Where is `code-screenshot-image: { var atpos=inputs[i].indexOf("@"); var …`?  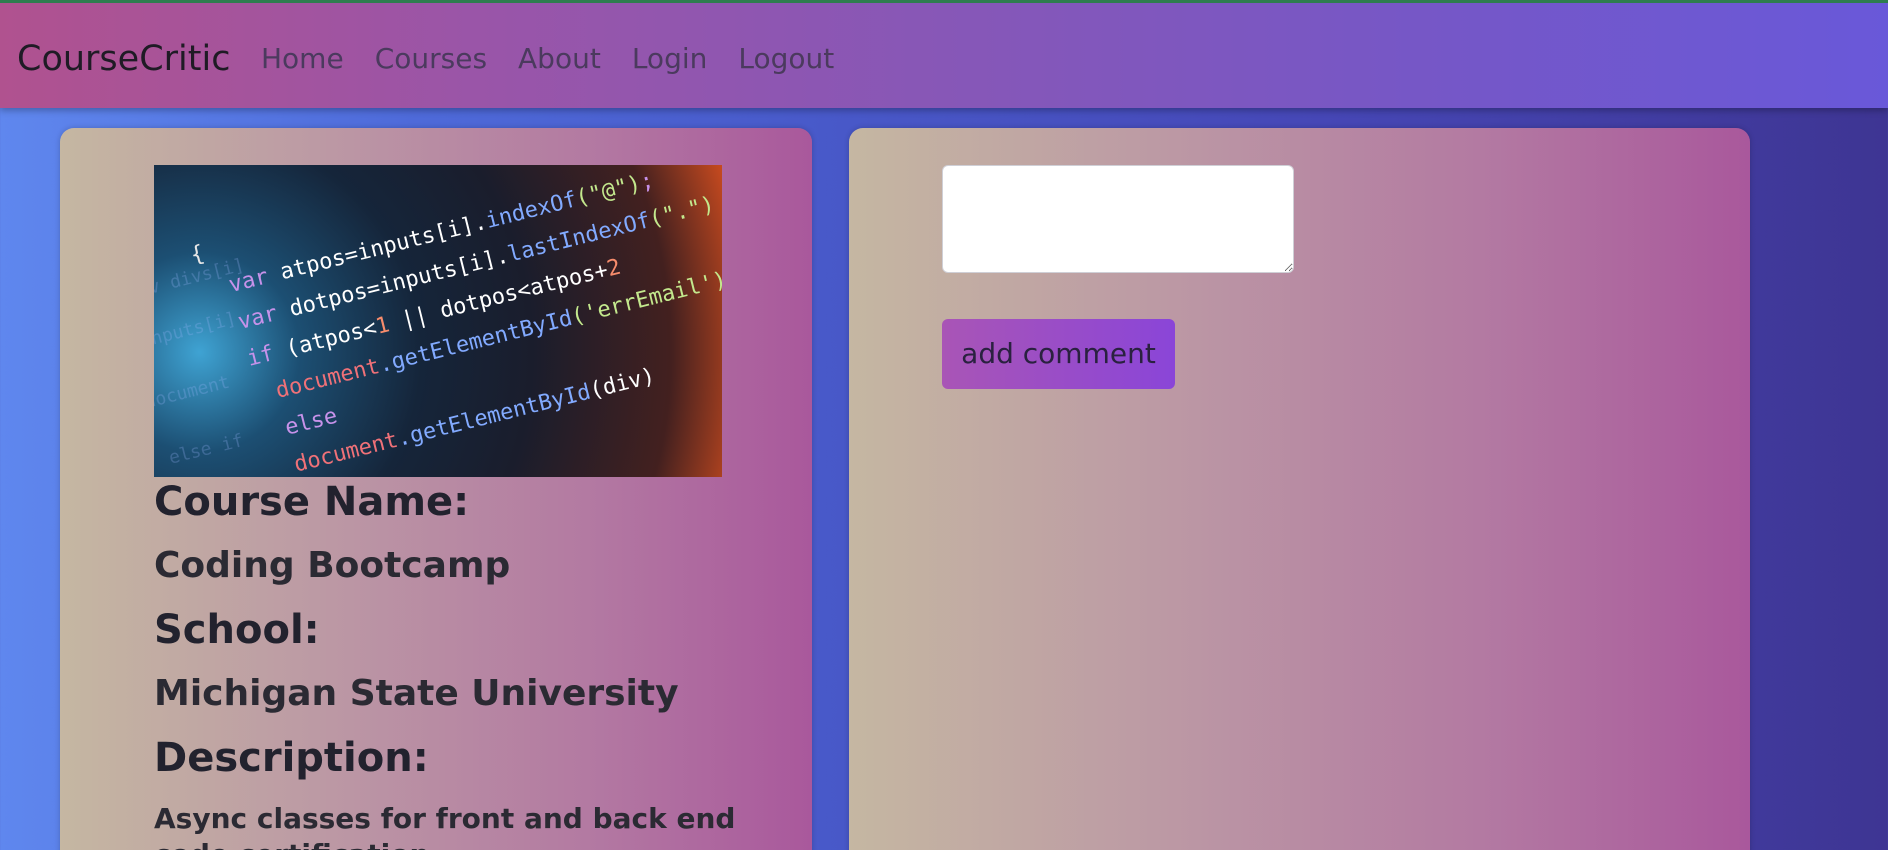 code-screenshot-image: { var atpos=inputs[i].indexOf("@"); var … is located at coordinates (438, 322).